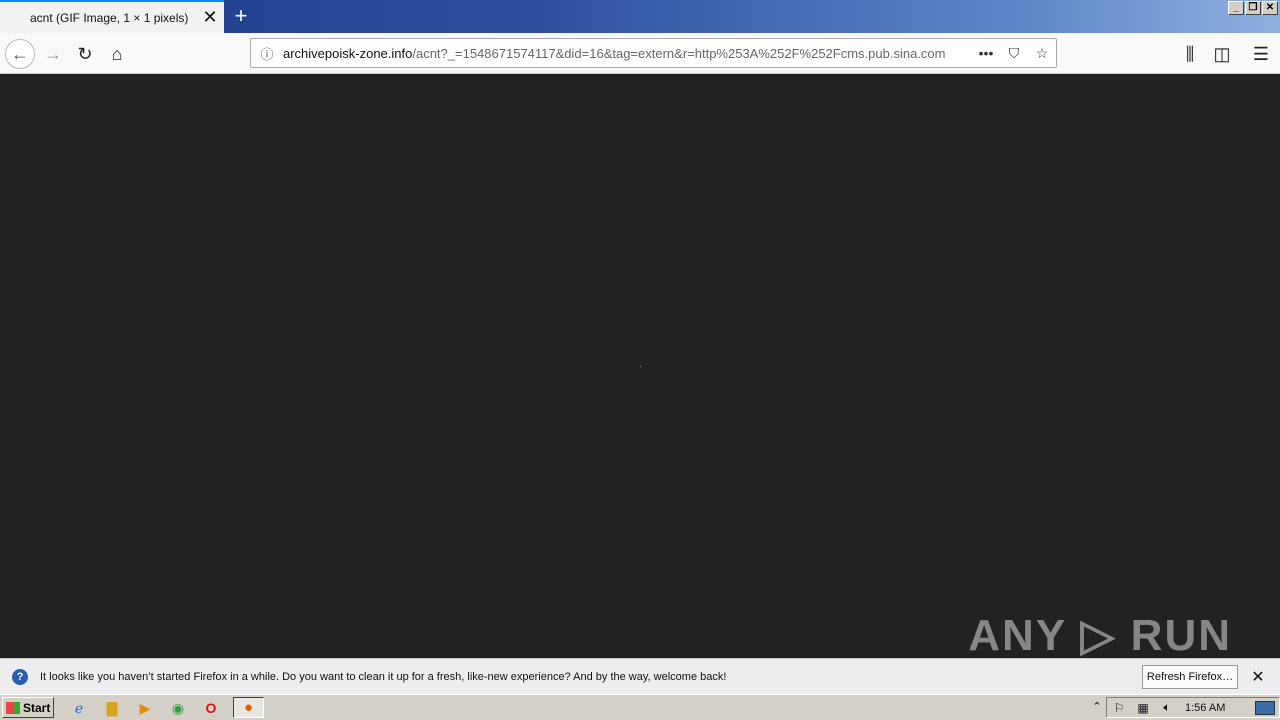 The width and height of the screenshot is (1280, 720). I want to click on media-player-icon: ▶, so click(145, 708).